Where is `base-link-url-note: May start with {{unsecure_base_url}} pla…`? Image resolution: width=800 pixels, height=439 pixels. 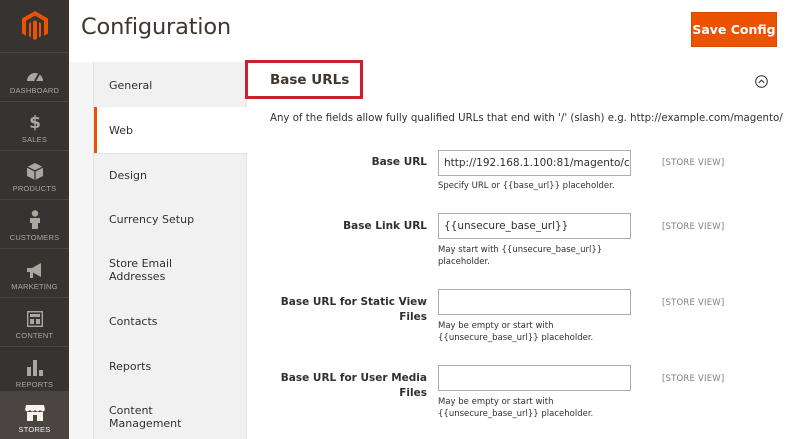 base-link-url-note: May start with {{unsecure_base_url}} pla… is located at coordinates (520, 256).